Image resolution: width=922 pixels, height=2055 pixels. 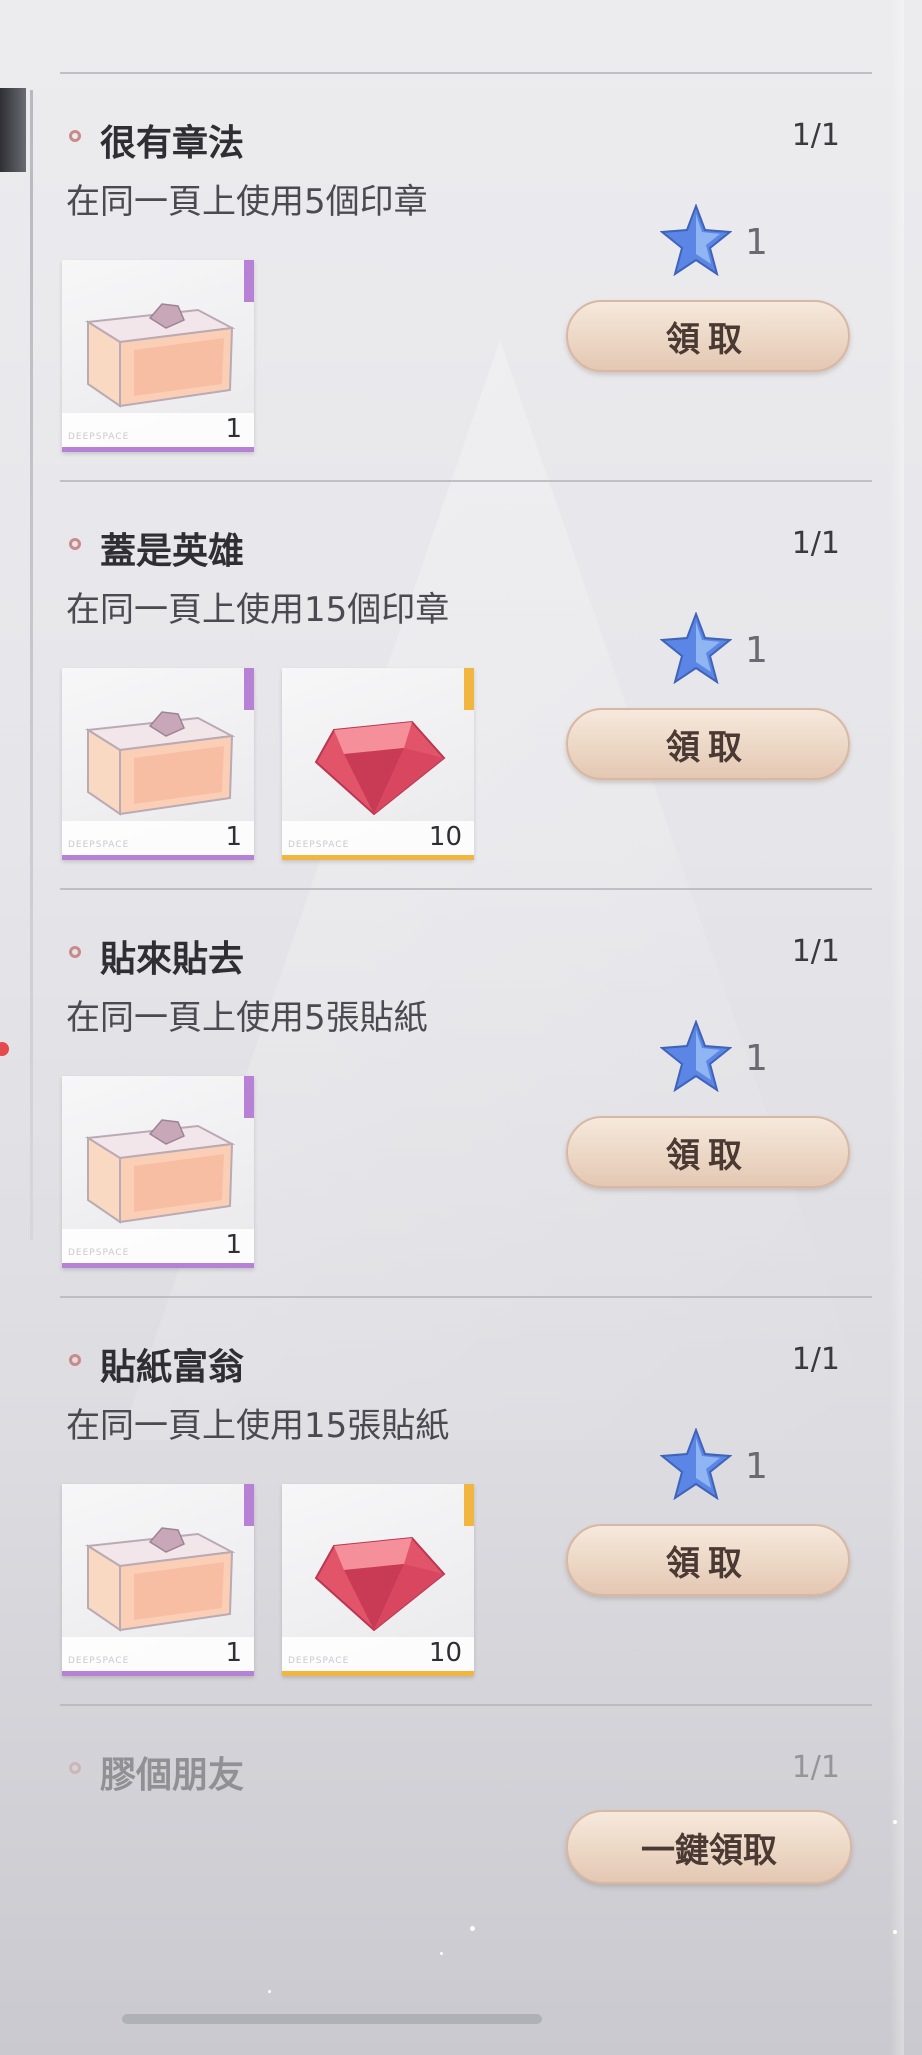 What do you see at coordinates (172, 1773) in the screenshot?
I see `task-title: 膠個朋友` at bounding box center [172, 1773].